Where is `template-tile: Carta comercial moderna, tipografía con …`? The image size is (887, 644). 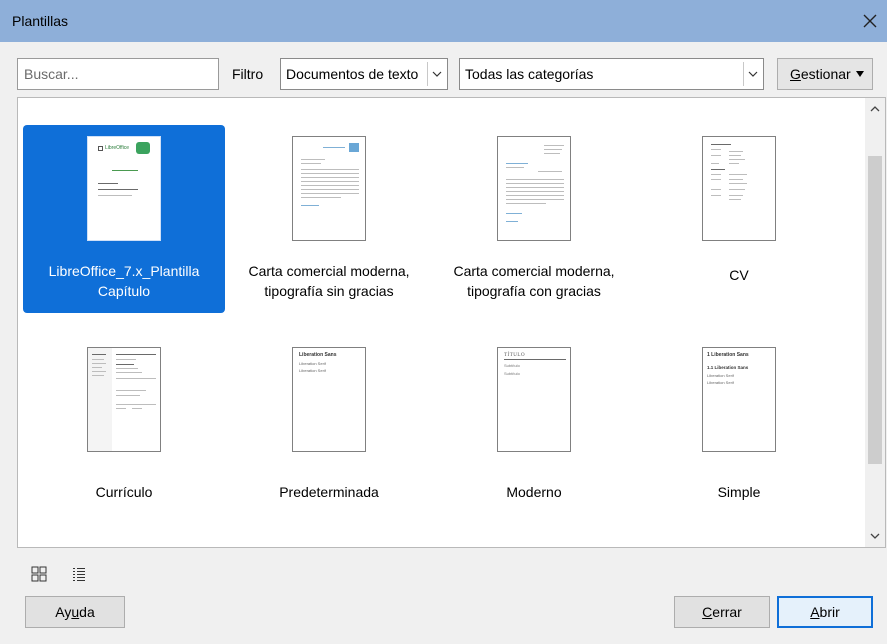
template-tile: Carta comercial moderna, tipografía con … is located at coordinates (534, 219).